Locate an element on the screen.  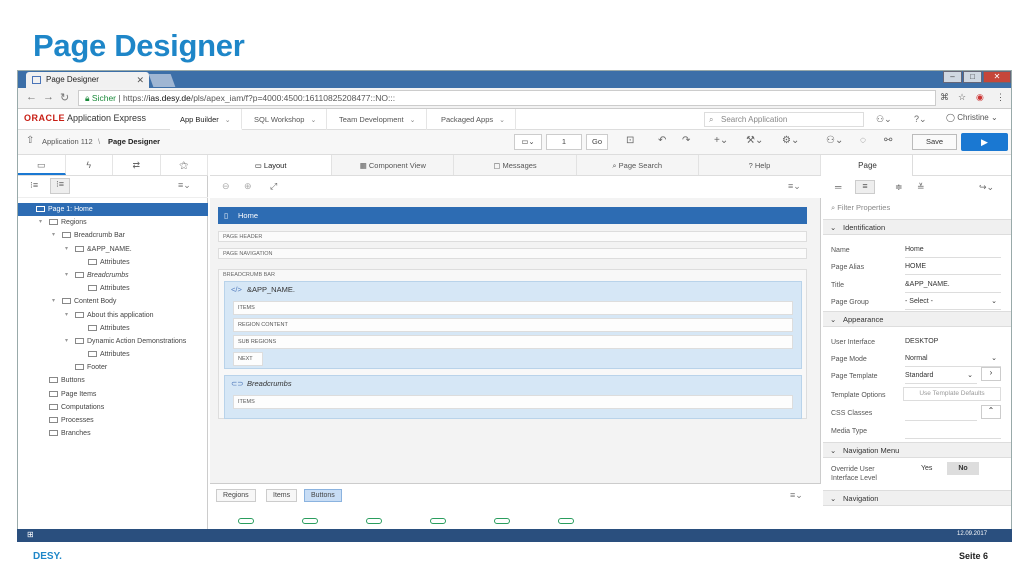
title-field: &APP_NAME. is located at coordinates (953, 286).